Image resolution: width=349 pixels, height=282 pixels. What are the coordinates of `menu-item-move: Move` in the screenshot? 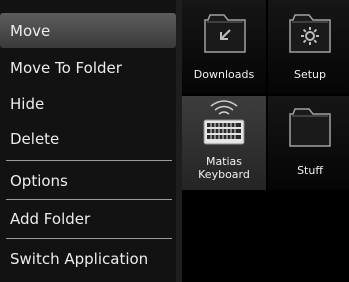 It's located at (88, 30).